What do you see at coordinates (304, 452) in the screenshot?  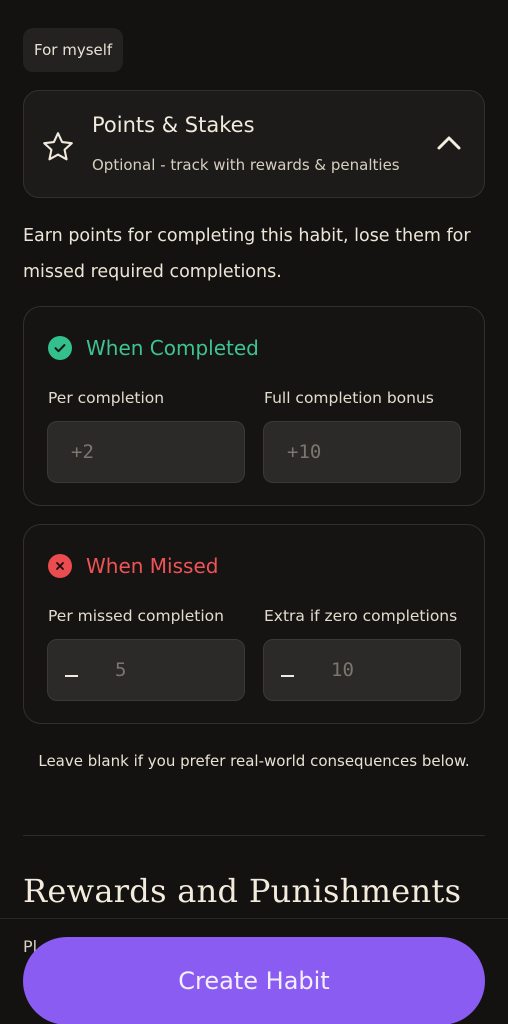 I see `full-completion-bonus-placeholder: +10` at bounding box center [304, 452].